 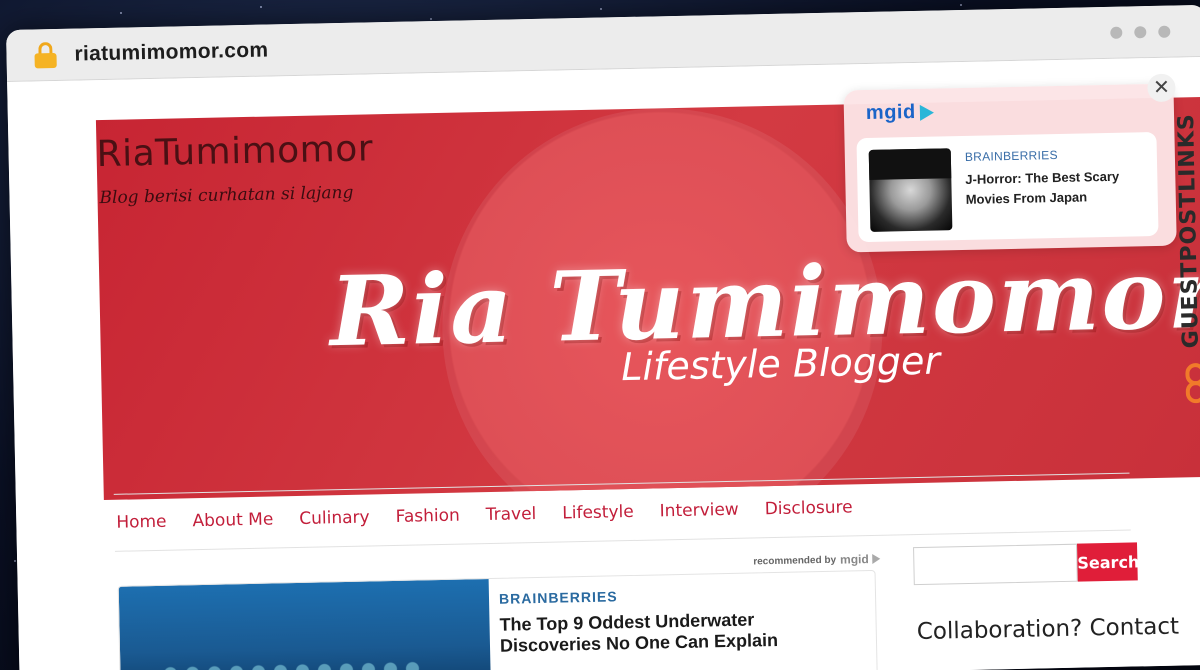 I want to click on mgid-logo: mgid, so click(x=900, y=113).